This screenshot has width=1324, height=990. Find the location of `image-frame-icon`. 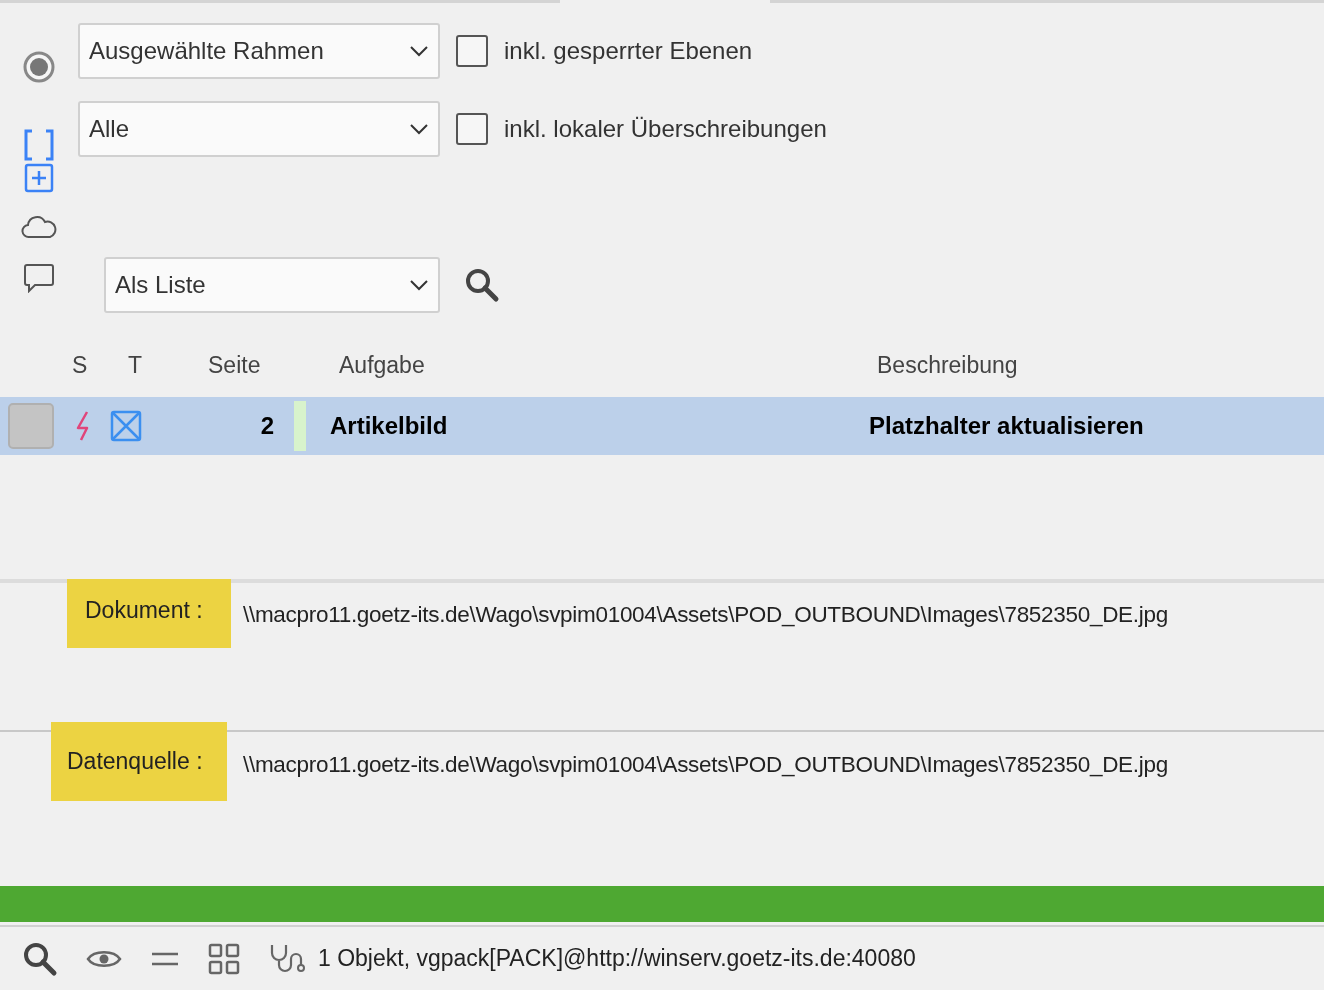

image-frame-icon is located at coordinates (126, 426).